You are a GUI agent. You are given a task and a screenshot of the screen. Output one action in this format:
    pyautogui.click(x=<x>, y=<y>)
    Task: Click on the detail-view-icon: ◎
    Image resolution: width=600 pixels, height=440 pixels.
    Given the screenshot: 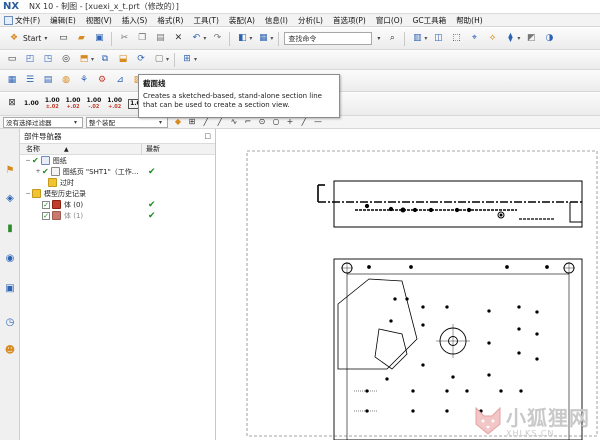 What is the action you would take?
    pyautogui.click(x=66, y=60)
    